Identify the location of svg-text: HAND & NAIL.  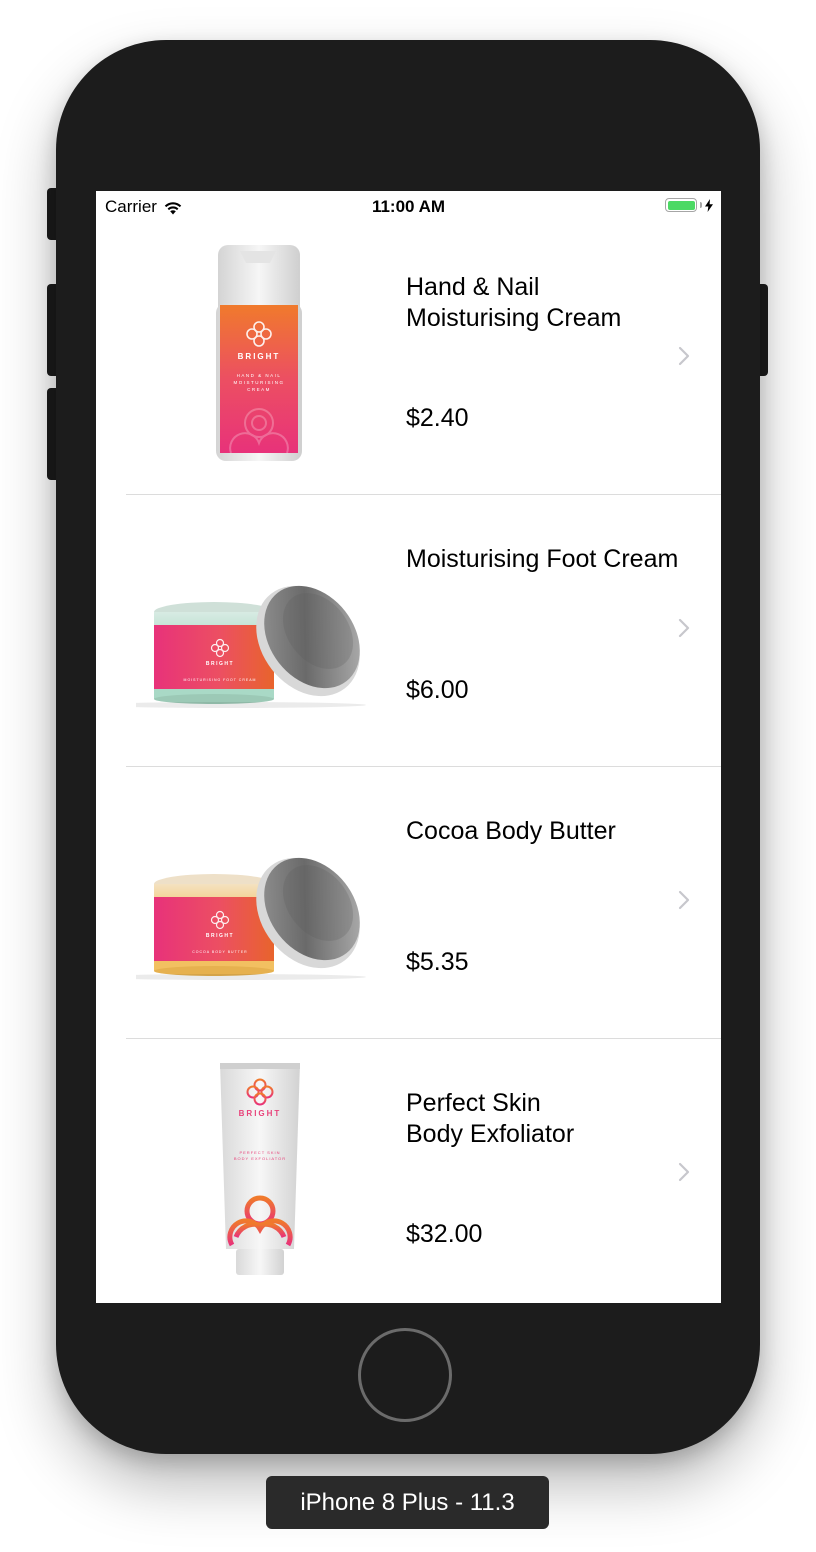
(259, 375).